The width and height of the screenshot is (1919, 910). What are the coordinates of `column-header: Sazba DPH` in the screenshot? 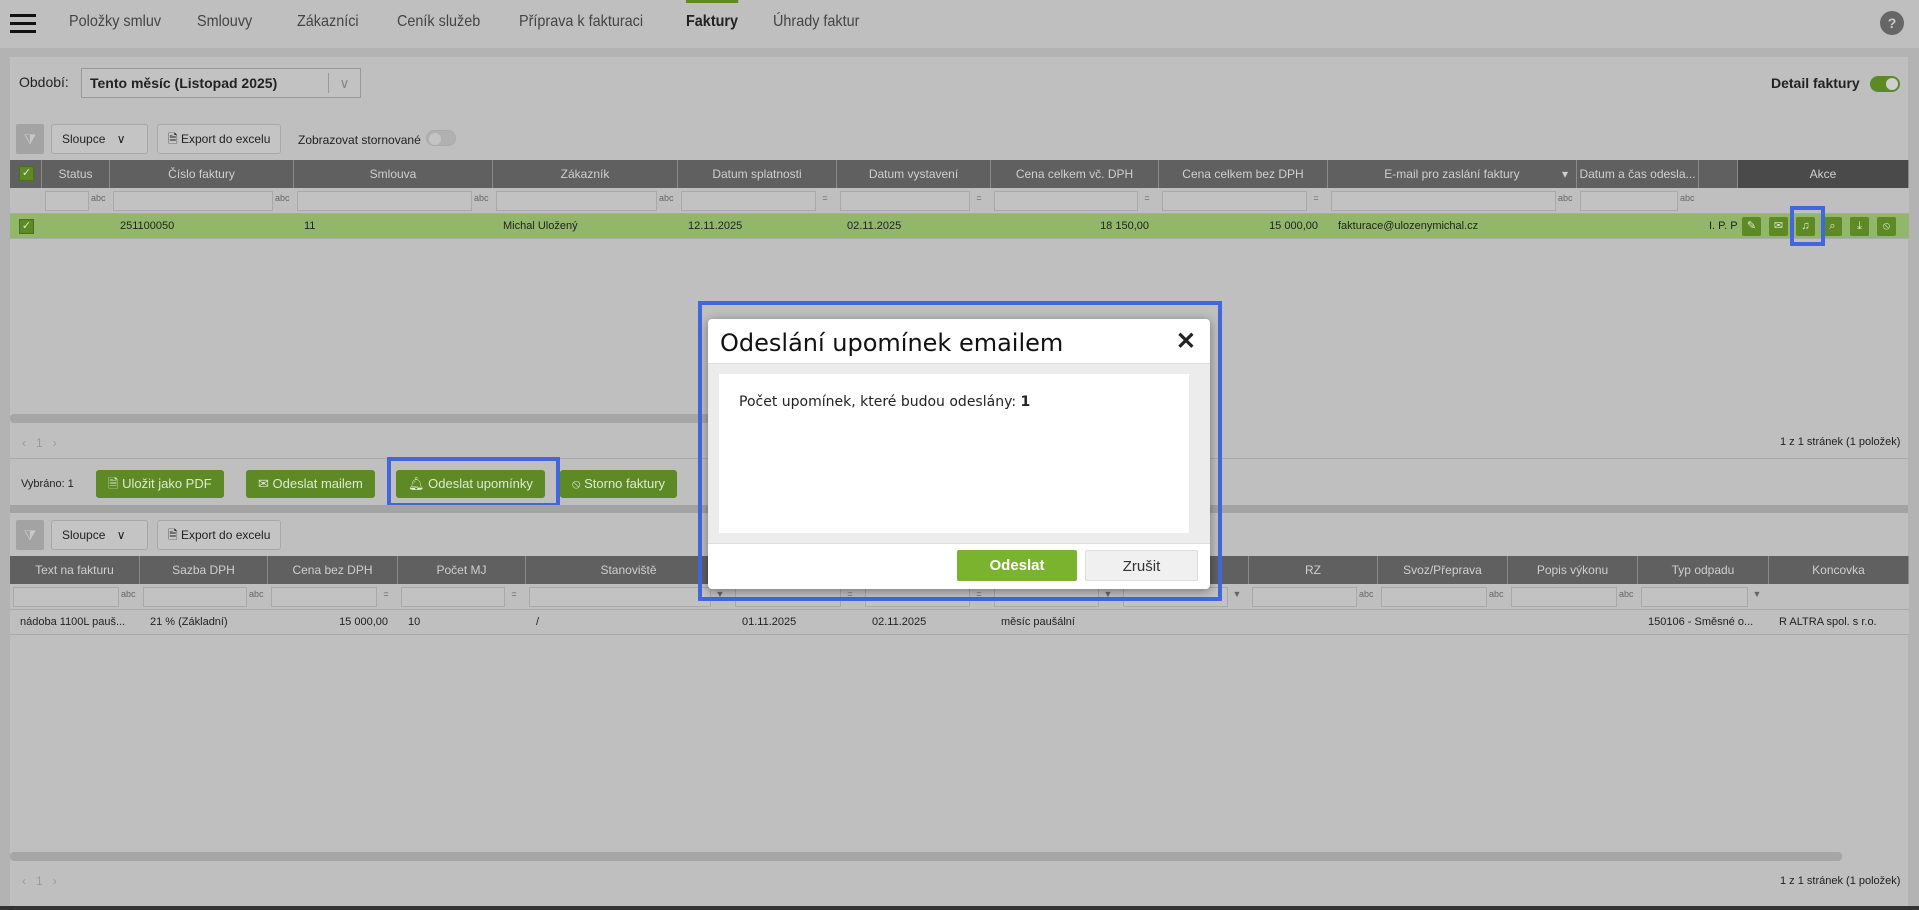 It's located at (204, 570).